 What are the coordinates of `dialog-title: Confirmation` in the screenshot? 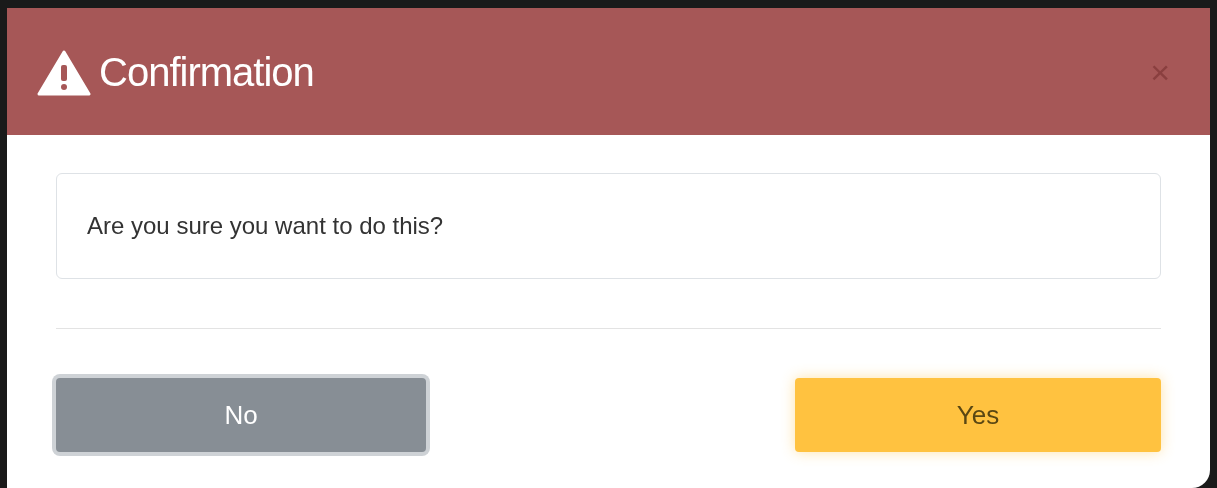 It's located at (206, 72).